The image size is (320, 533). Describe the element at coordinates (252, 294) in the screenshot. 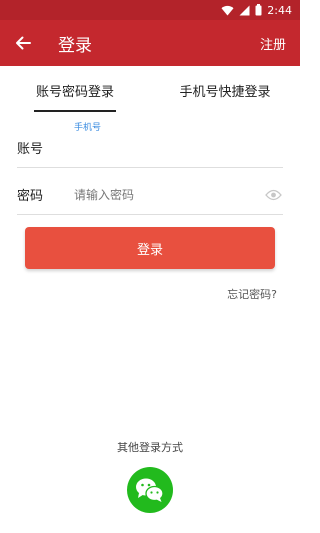

I see `forgot-password-link: 忘记密码?` at that location.